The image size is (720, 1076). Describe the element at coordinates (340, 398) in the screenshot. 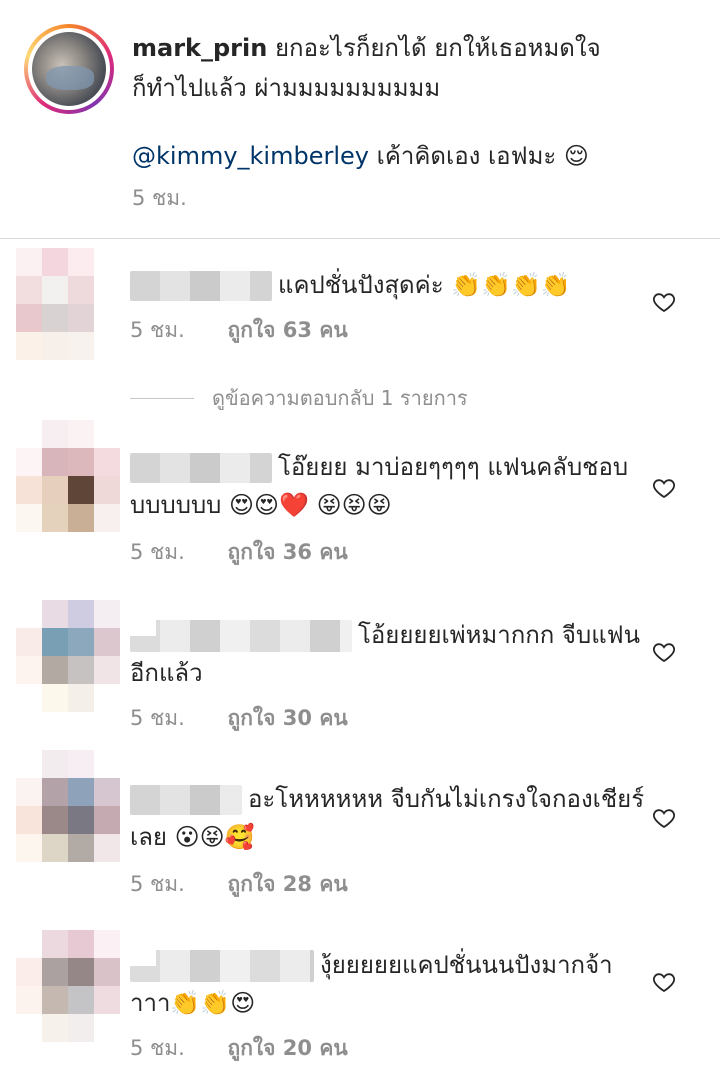

I see `view-replies-label: ดูข้อความตอบกลับ 1 รายการ` at that location.